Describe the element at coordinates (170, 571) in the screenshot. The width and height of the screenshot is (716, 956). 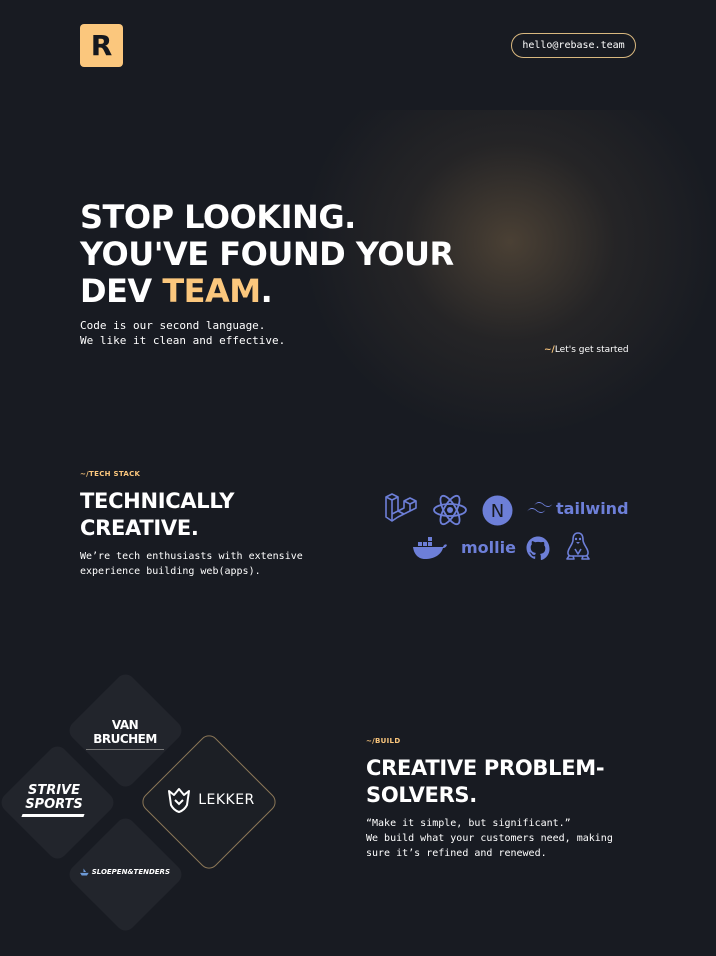
I see `tech-text-line2: experience building web(apps).` at that location.